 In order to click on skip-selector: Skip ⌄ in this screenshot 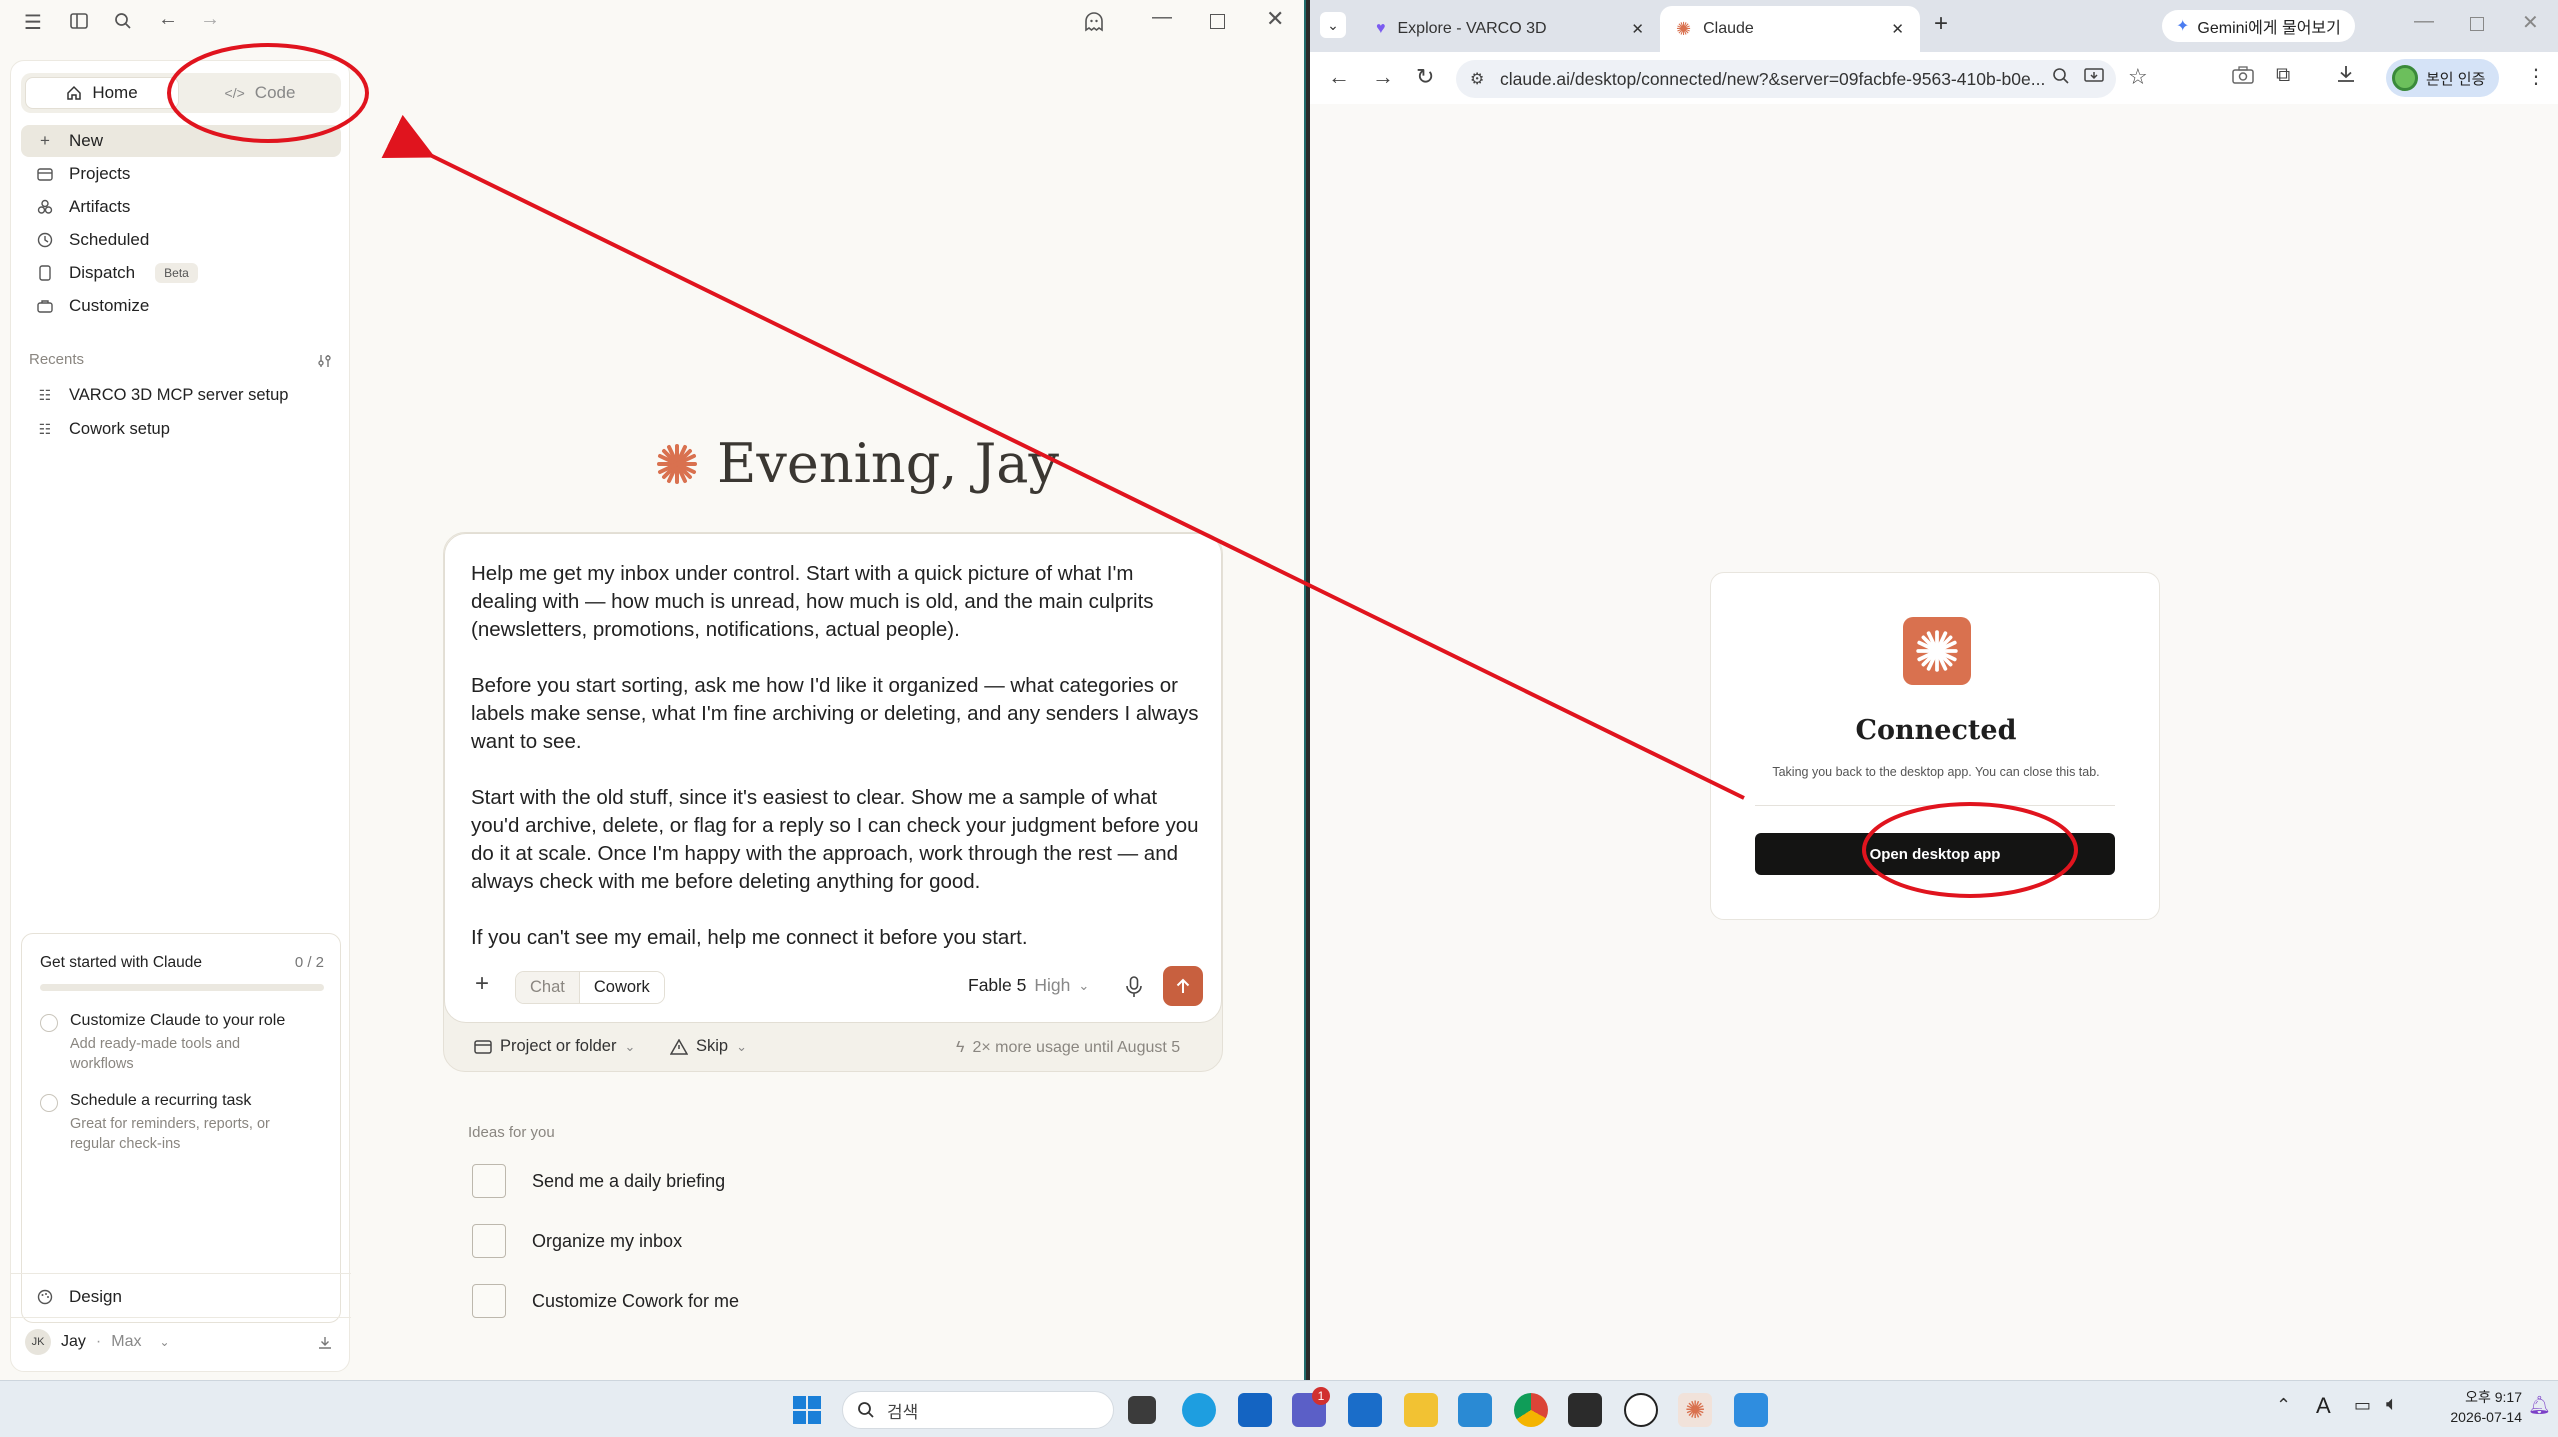, I will do `click(708, 1046)`.